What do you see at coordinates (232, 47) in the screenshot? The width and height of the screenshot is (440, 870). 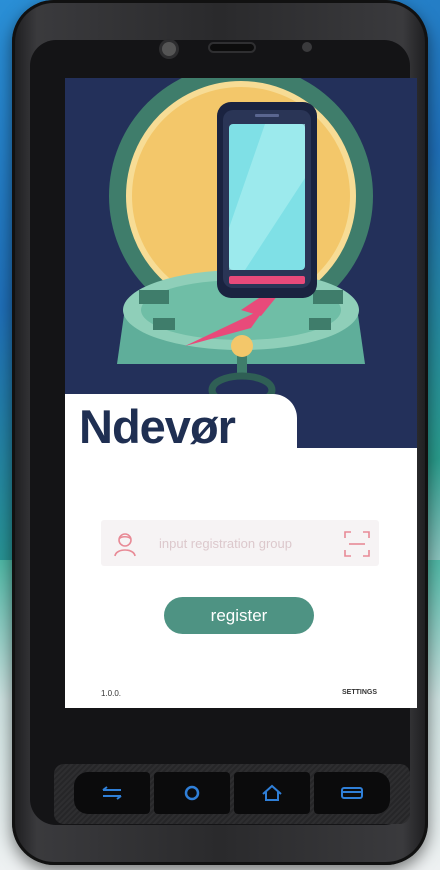 I see `earpiece-speaker` at bounding box center [232, 47].